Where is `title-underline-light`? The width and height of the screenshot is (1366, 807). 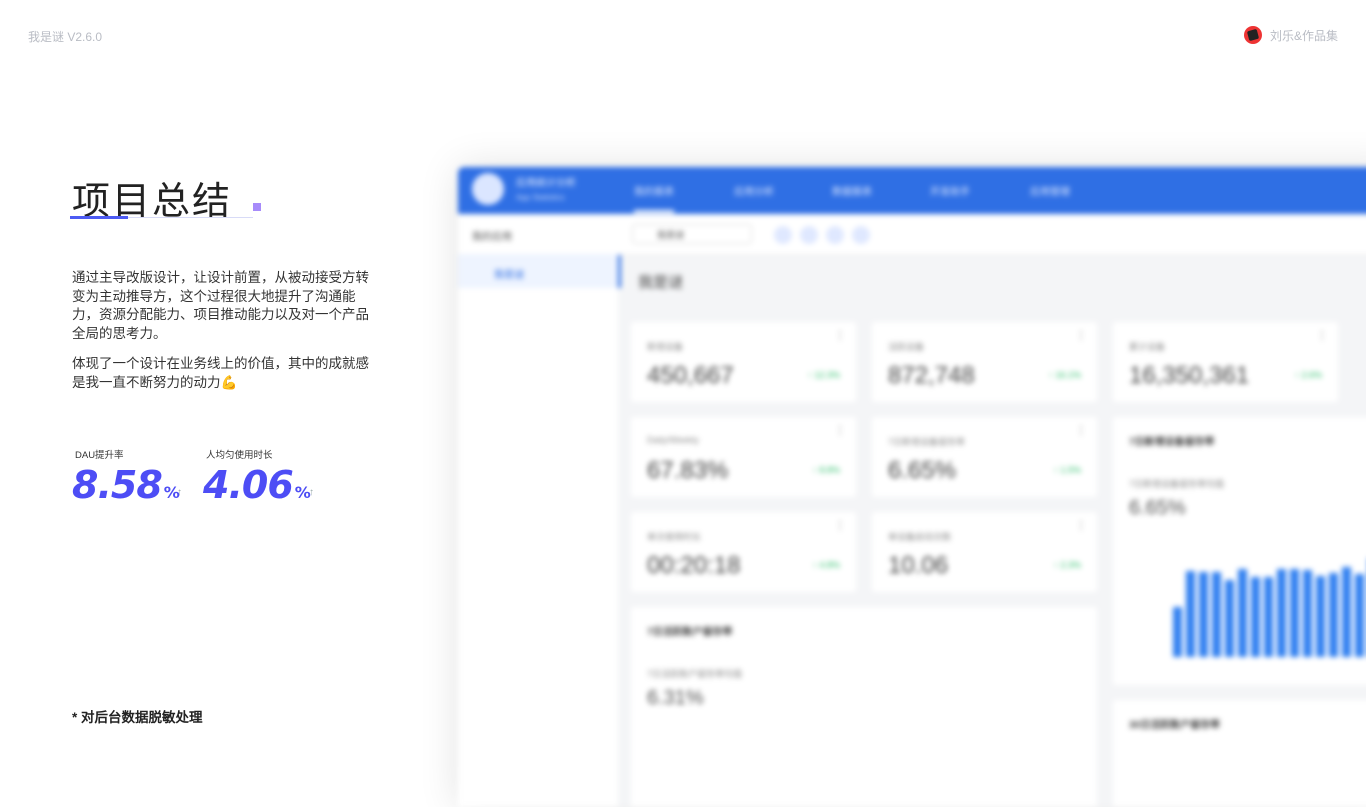 title-underline-light is located at coordinates (190, 217).